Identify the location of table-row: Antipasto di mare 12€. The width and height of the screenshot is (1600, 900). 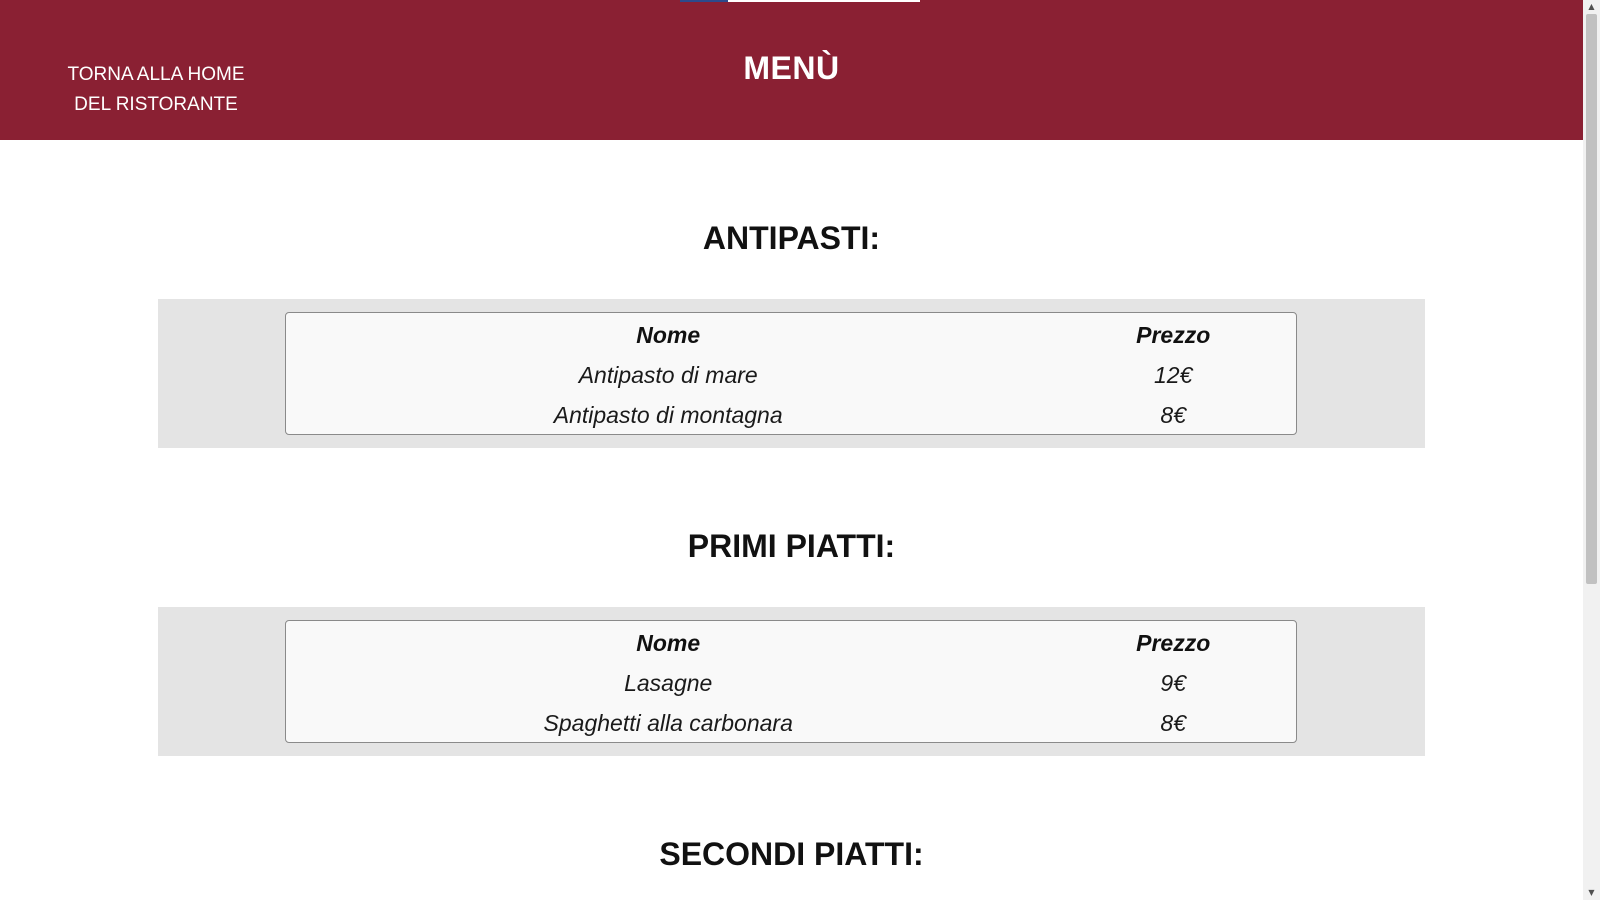
(791, 375).